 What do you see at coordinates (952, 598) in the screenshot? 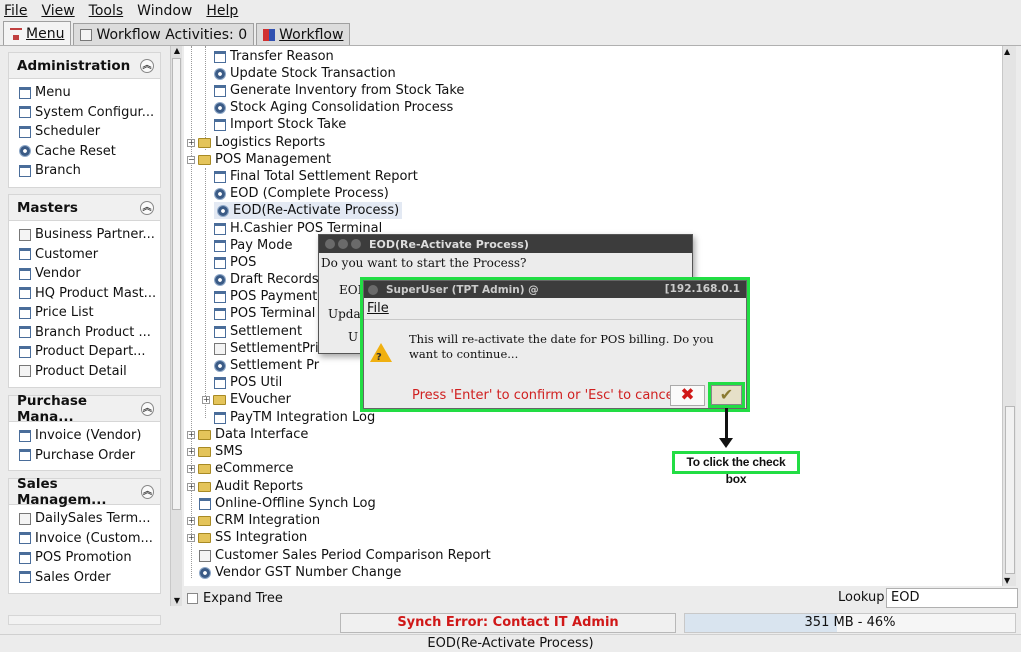
I see `lookup-input: EOD` at bounding box center [952, 598].